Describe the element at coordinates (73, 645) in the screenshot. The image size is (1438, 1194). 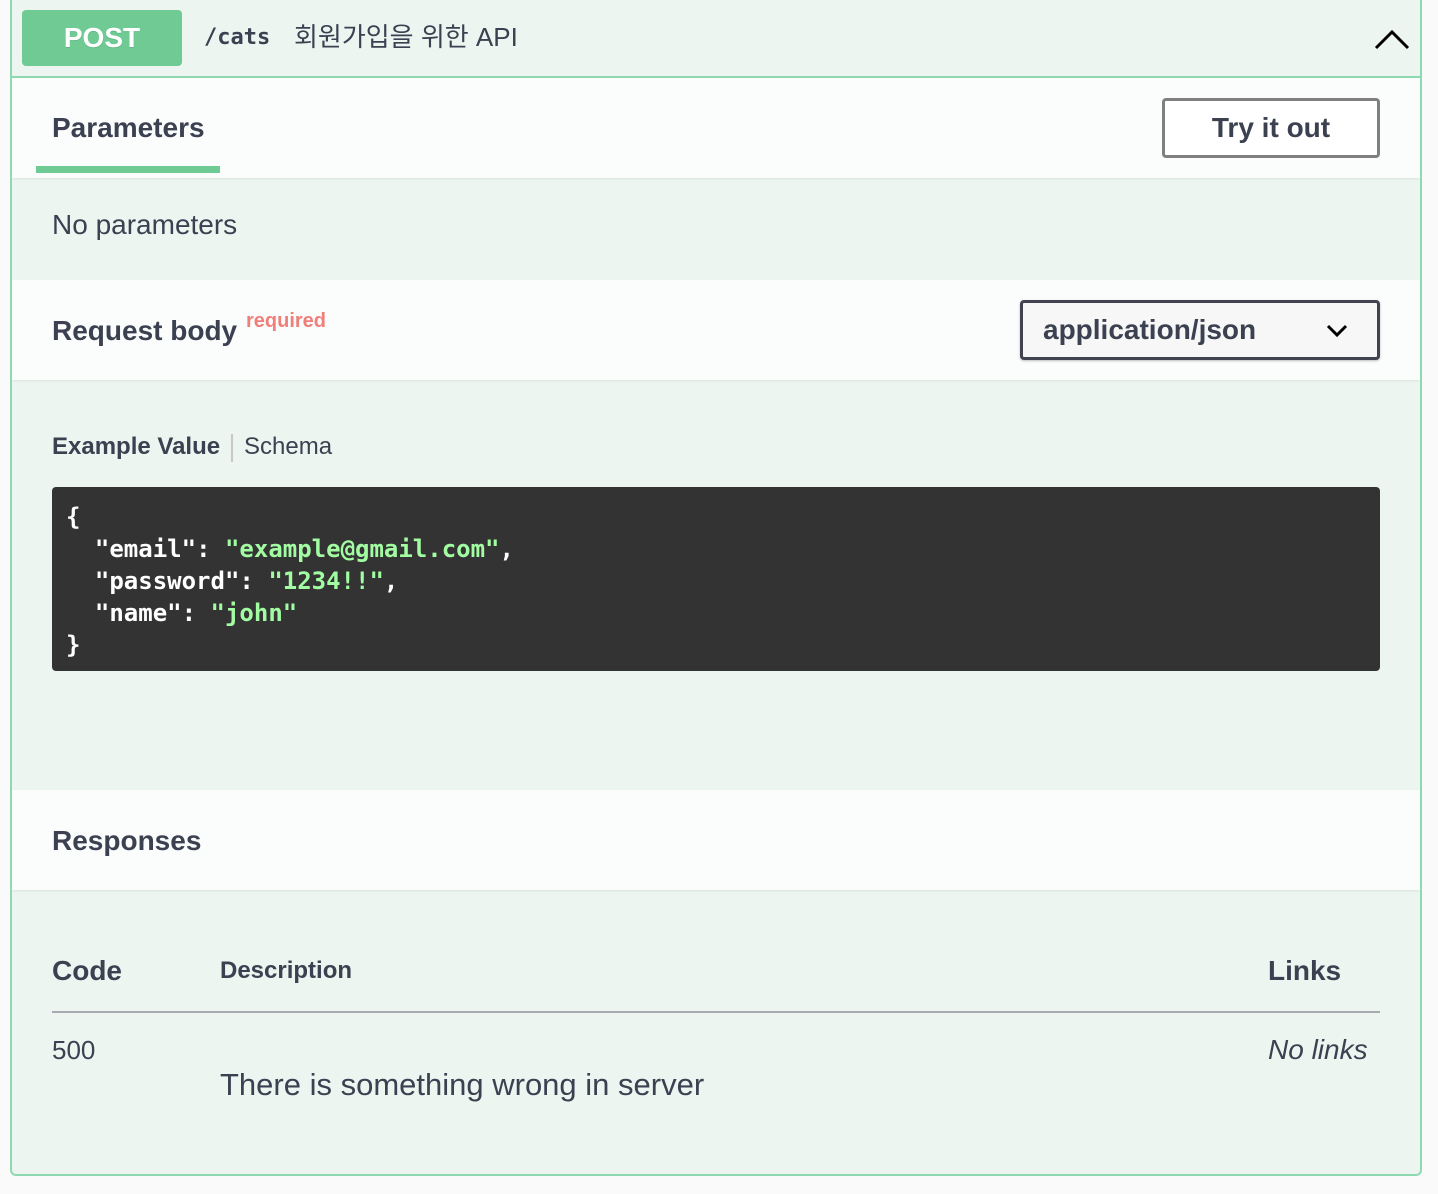
I see `code-close-brace: }` at that location.